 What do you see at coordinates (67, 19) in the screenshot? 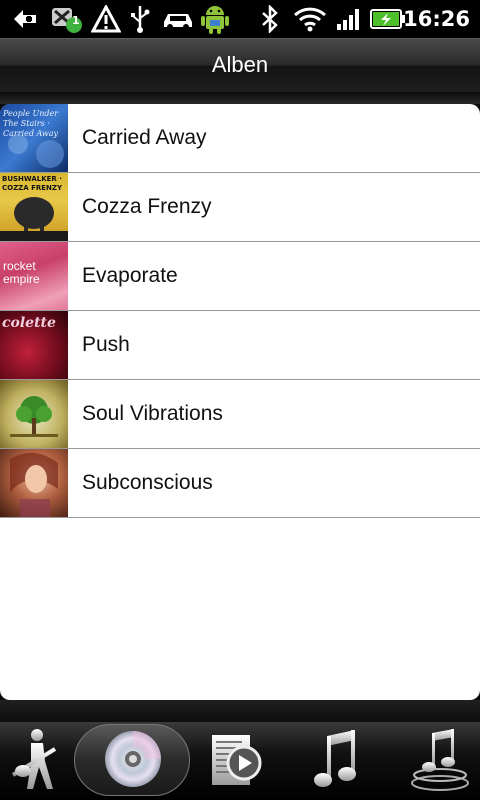
I see `missed-call-badge-icon: 1` at bounding box center [67, 19].